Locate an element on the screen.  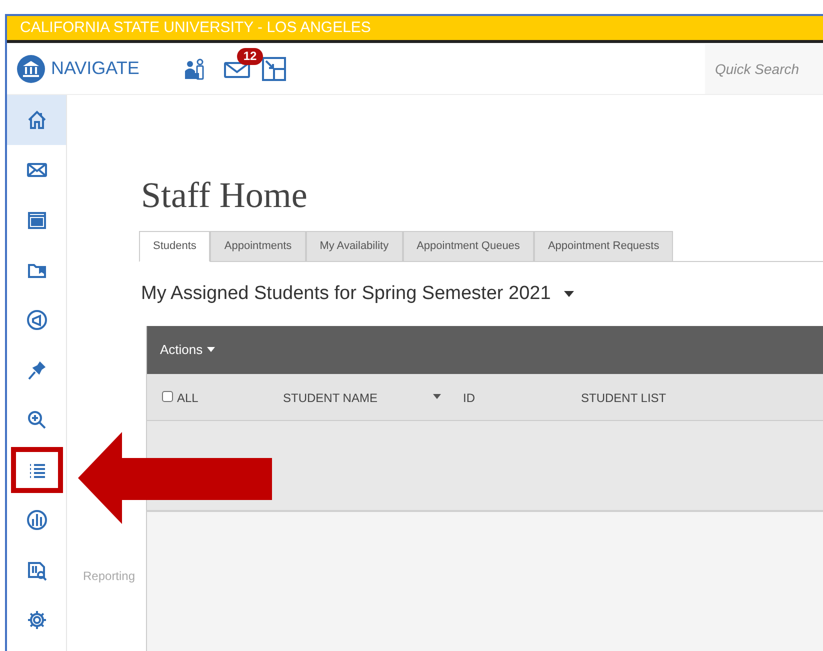
calendar-icon is located at coordinates (37, 220).